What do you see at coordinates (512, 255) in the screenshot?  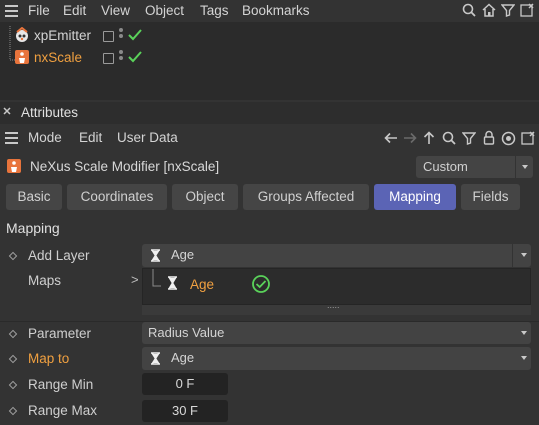 I see `dropdown-divider` at bounding box center [512, 255].